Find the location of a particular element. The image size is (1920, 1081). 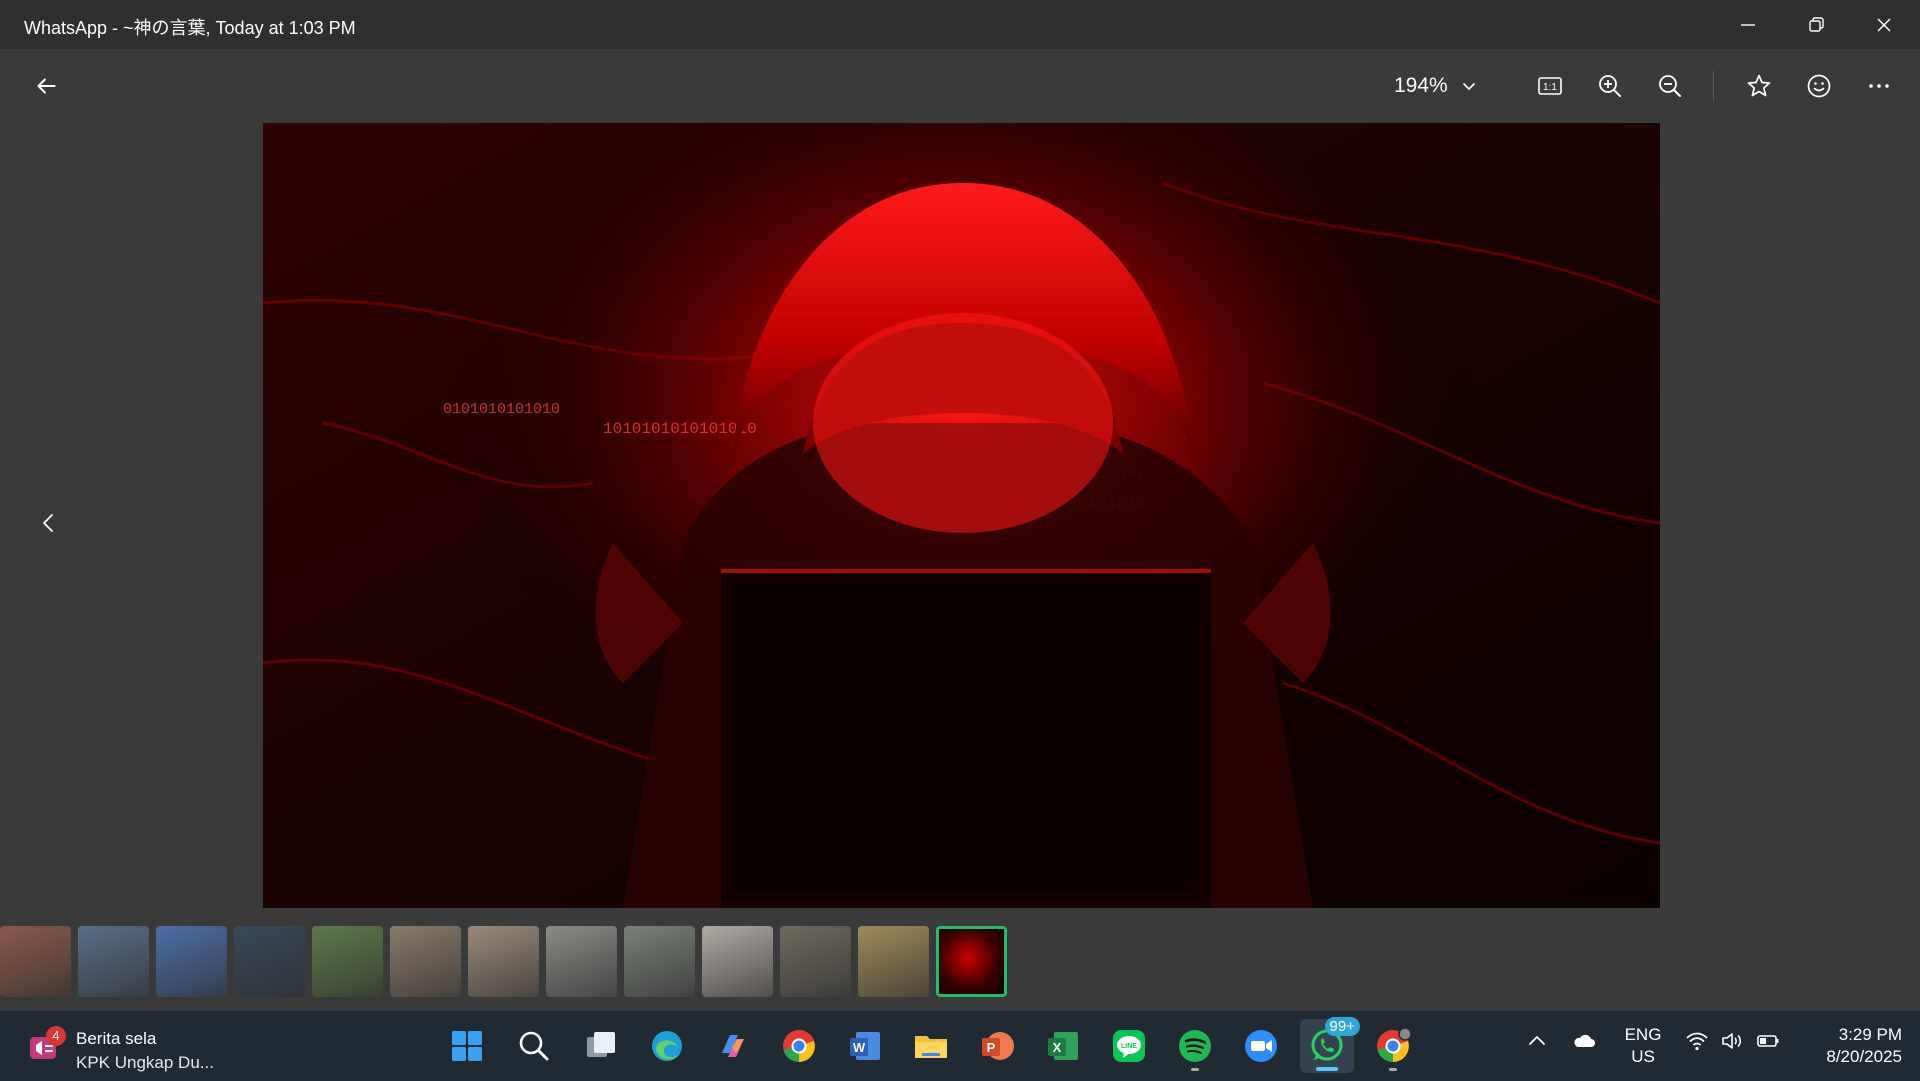

volume-status is located at coordinates (1732, 1041).